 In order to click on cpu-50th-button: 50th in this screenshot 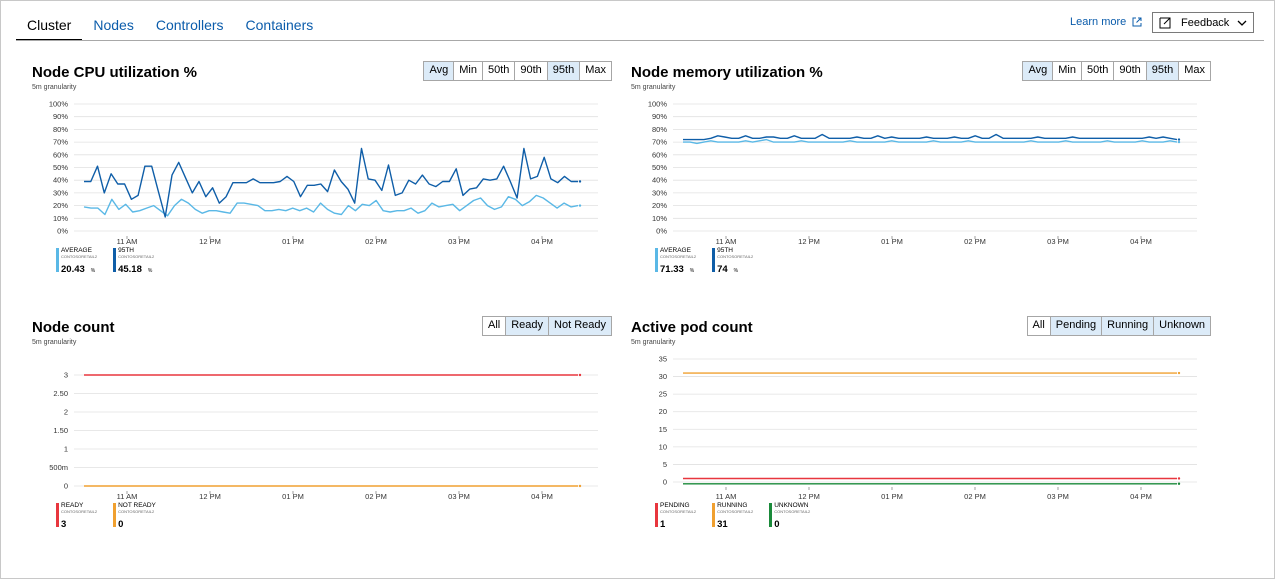, I will do `click(499, 71)`.